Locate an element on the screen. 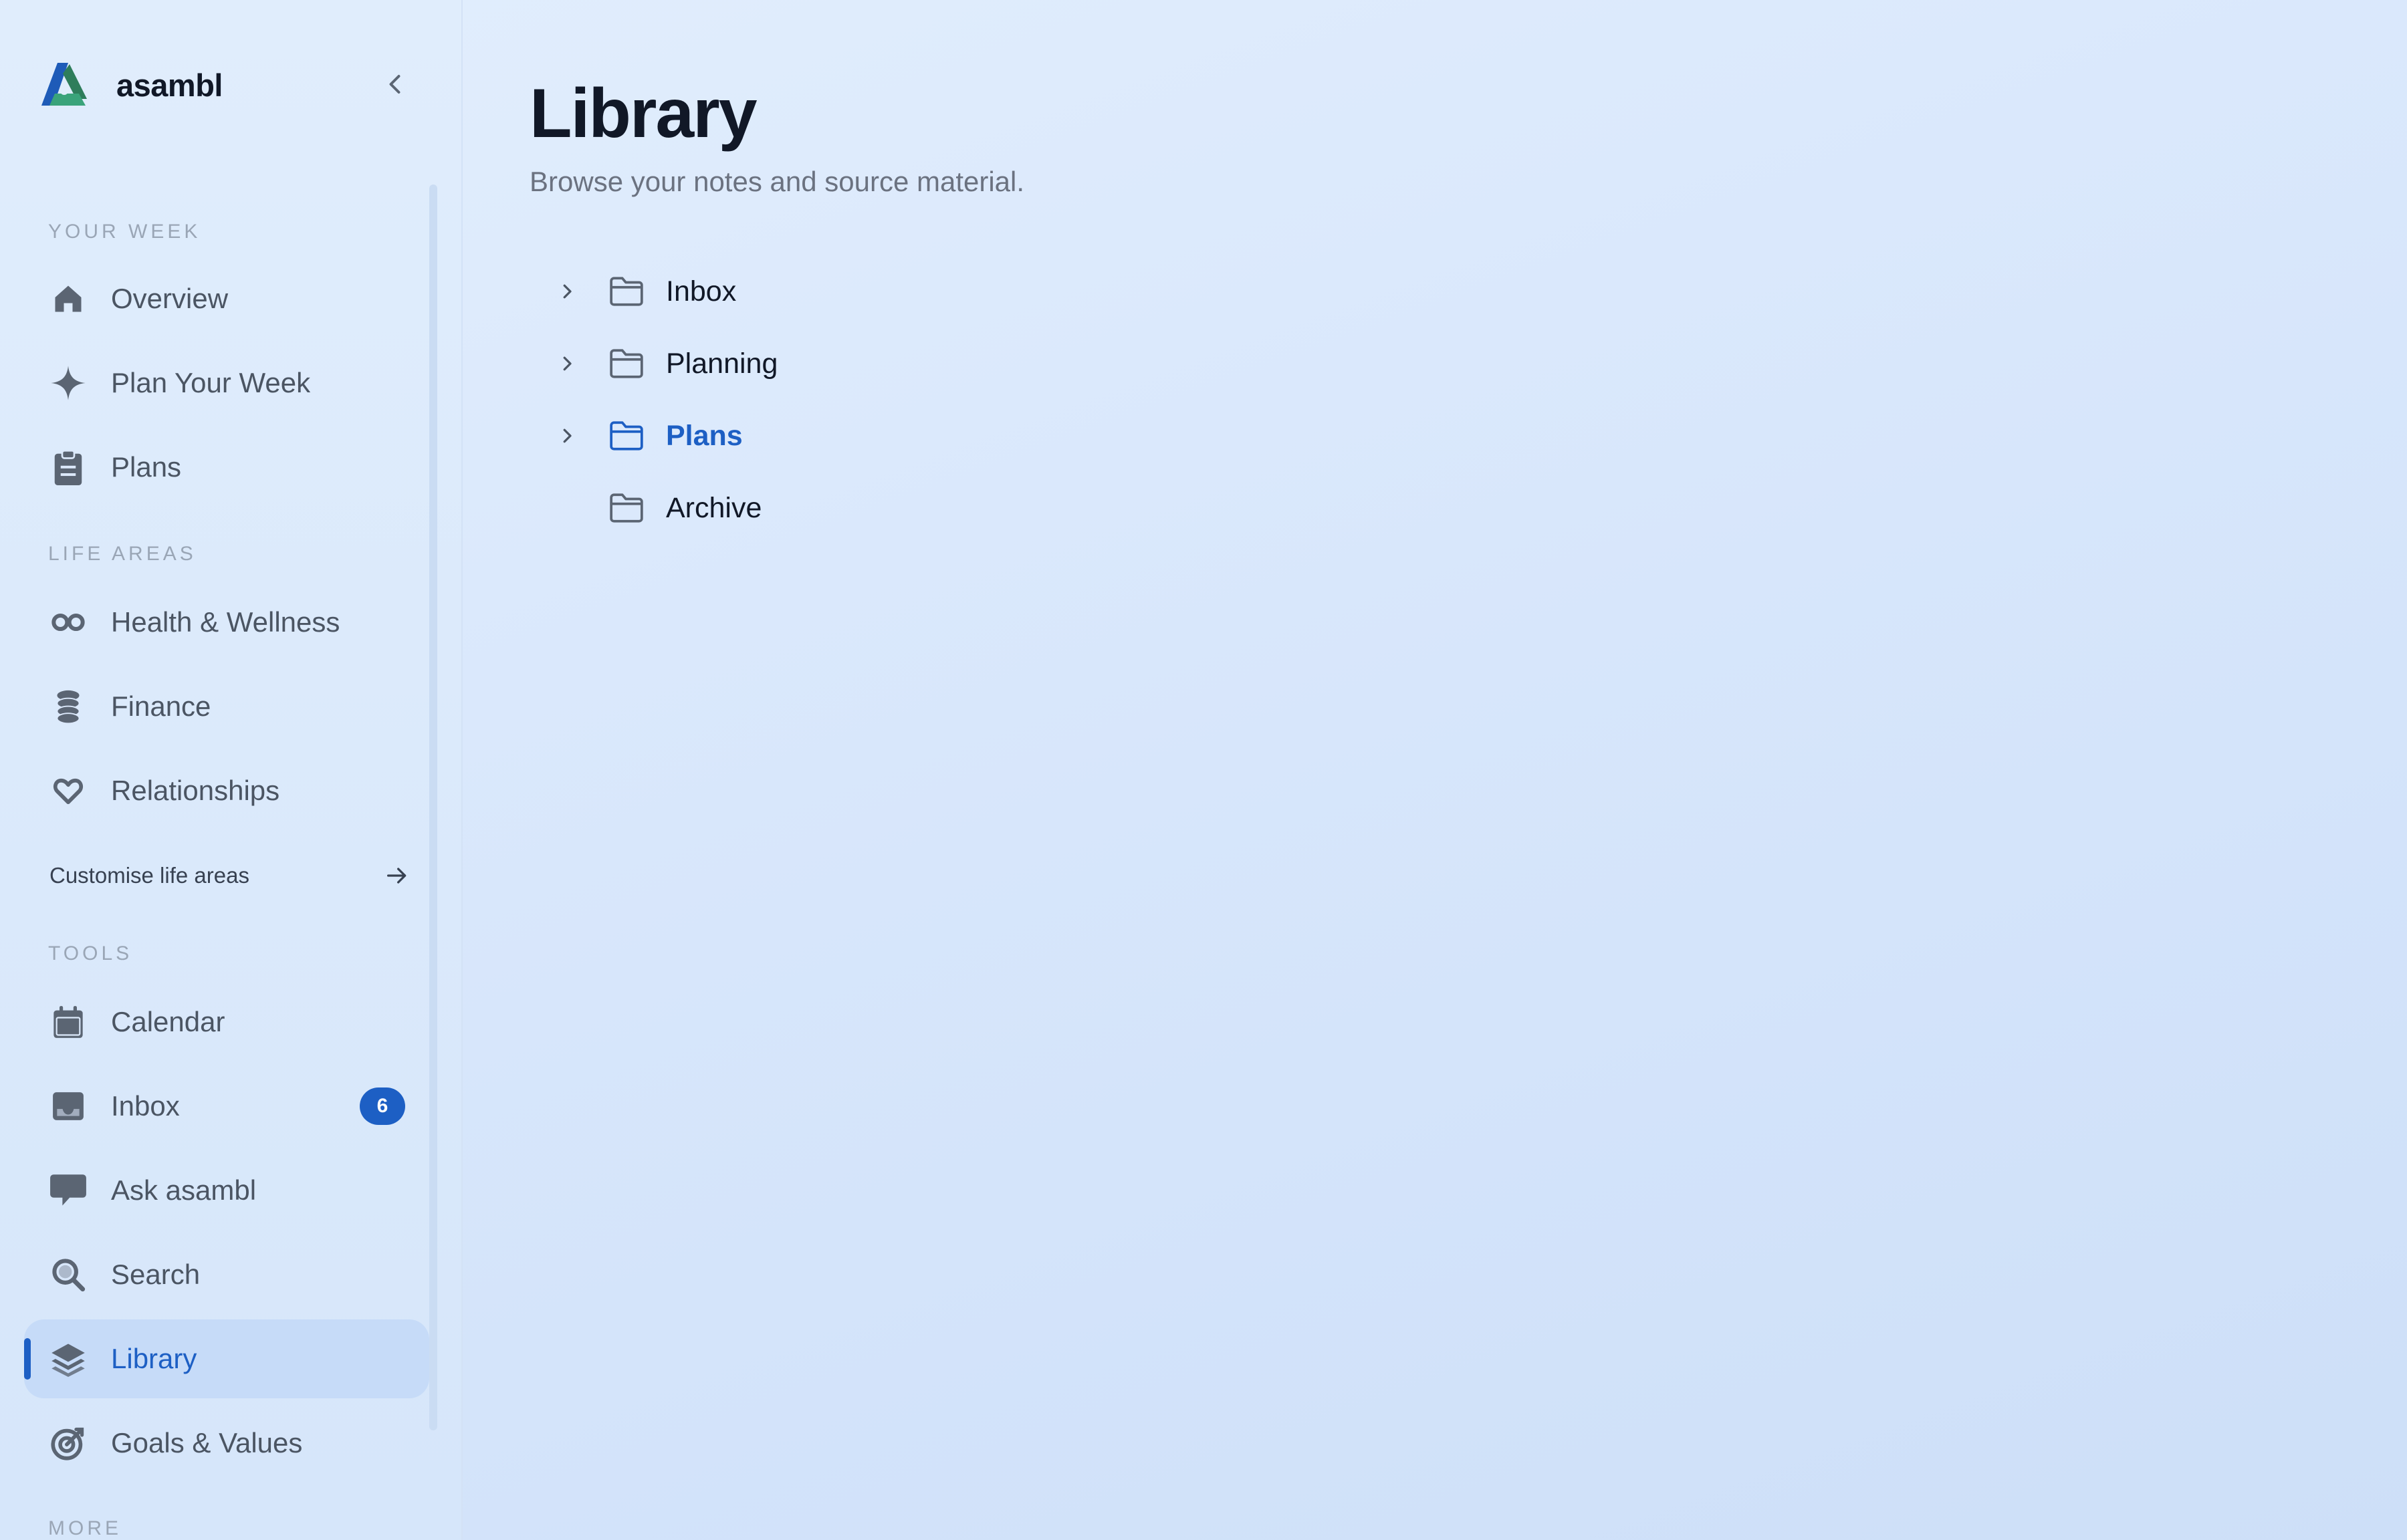 This screenshot has height=1540, width=2407. brand: asambl is located at coordinates (130, 85).